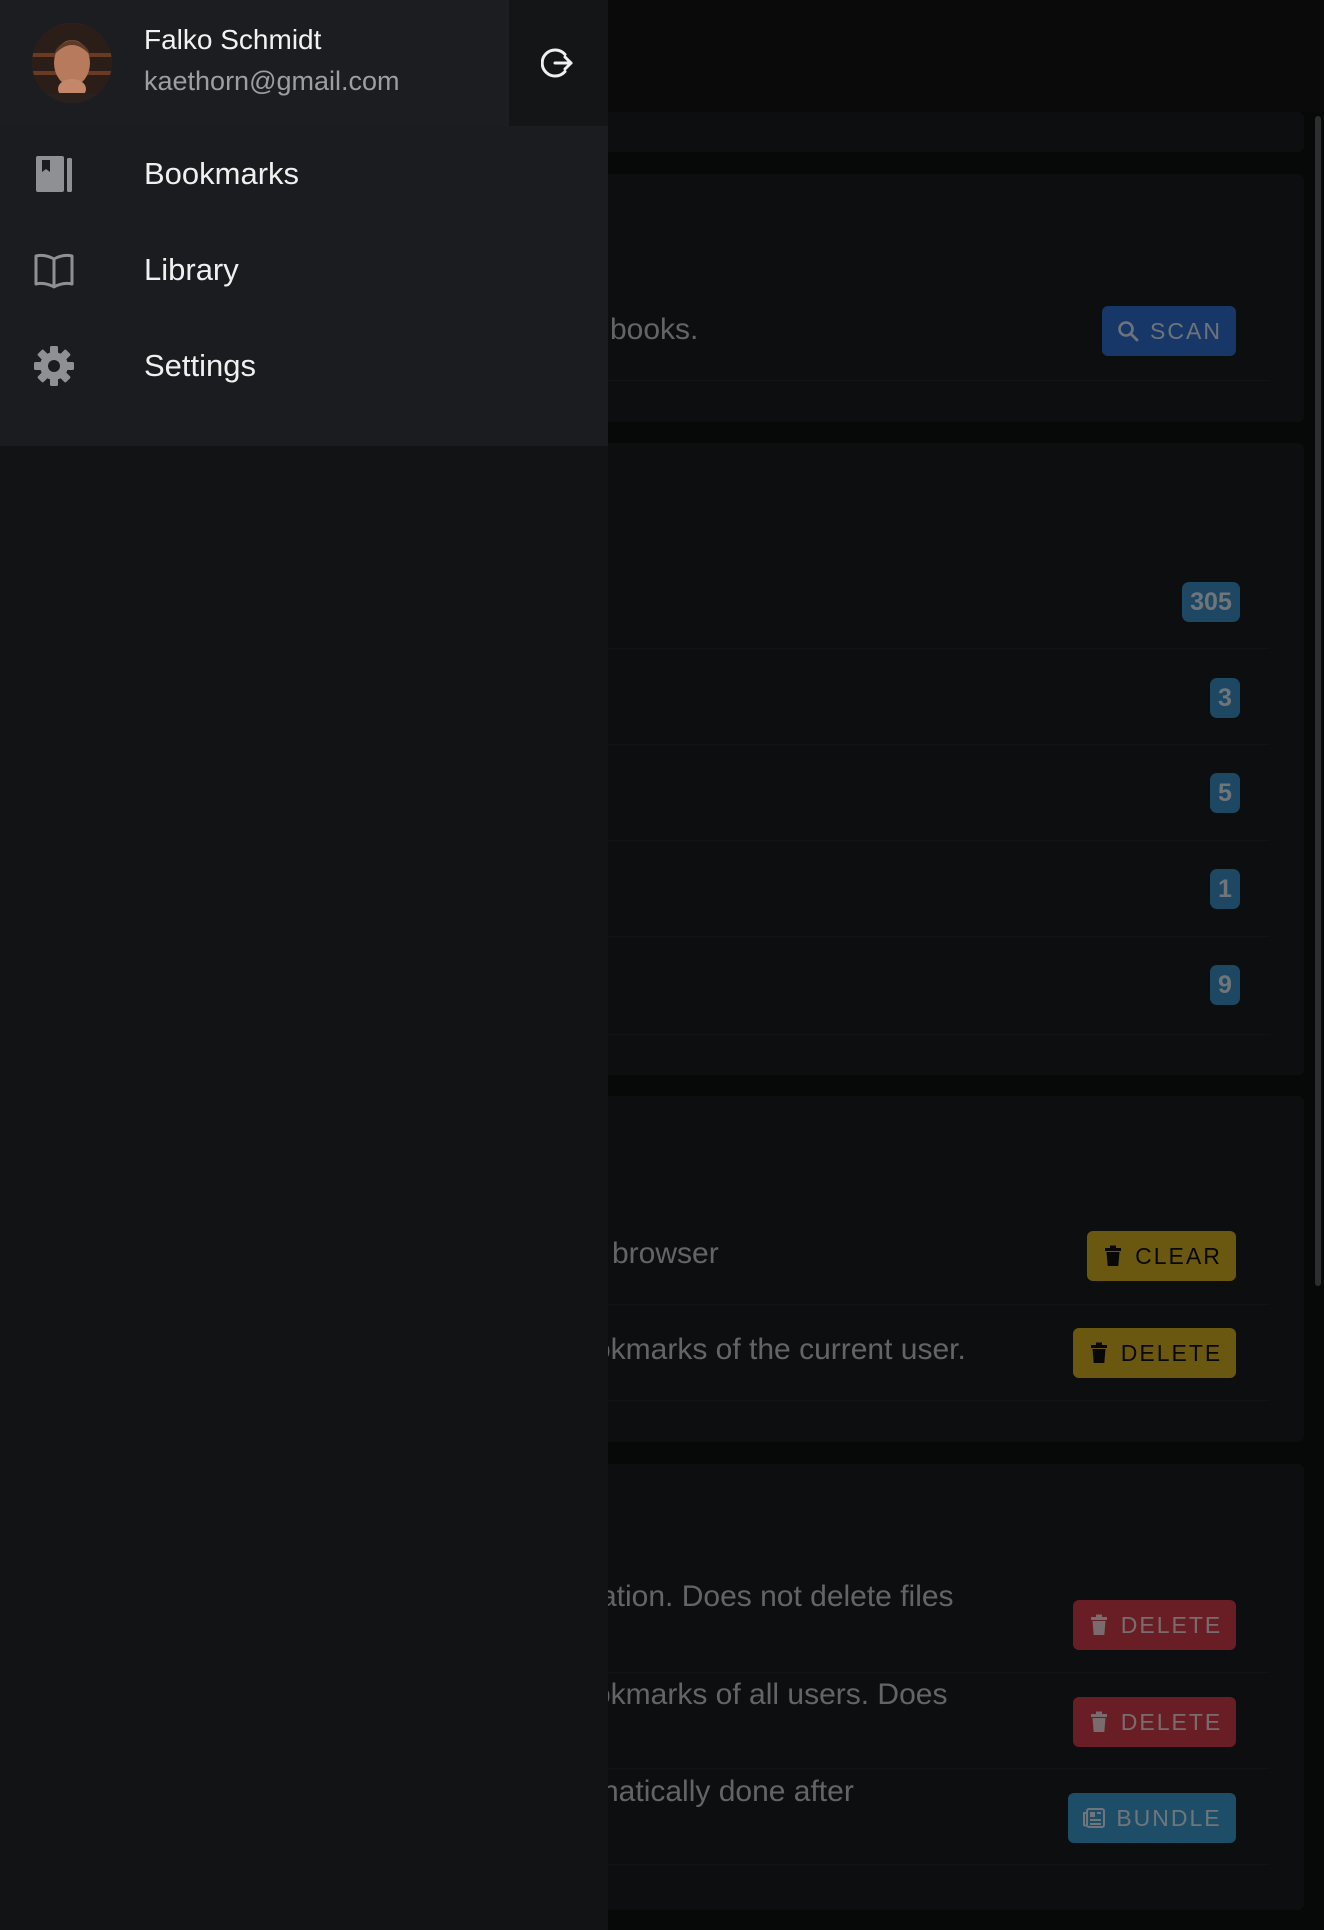  Describe the element at coordinates (304, 270) in the screenshot. I see `nav-item-library: Library` at that location.